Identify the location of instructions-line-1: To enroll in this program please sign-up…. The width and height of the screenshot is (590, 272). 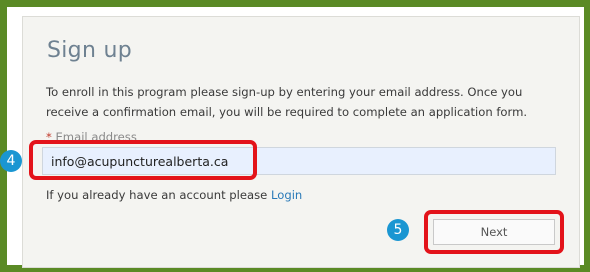
(284, 92).